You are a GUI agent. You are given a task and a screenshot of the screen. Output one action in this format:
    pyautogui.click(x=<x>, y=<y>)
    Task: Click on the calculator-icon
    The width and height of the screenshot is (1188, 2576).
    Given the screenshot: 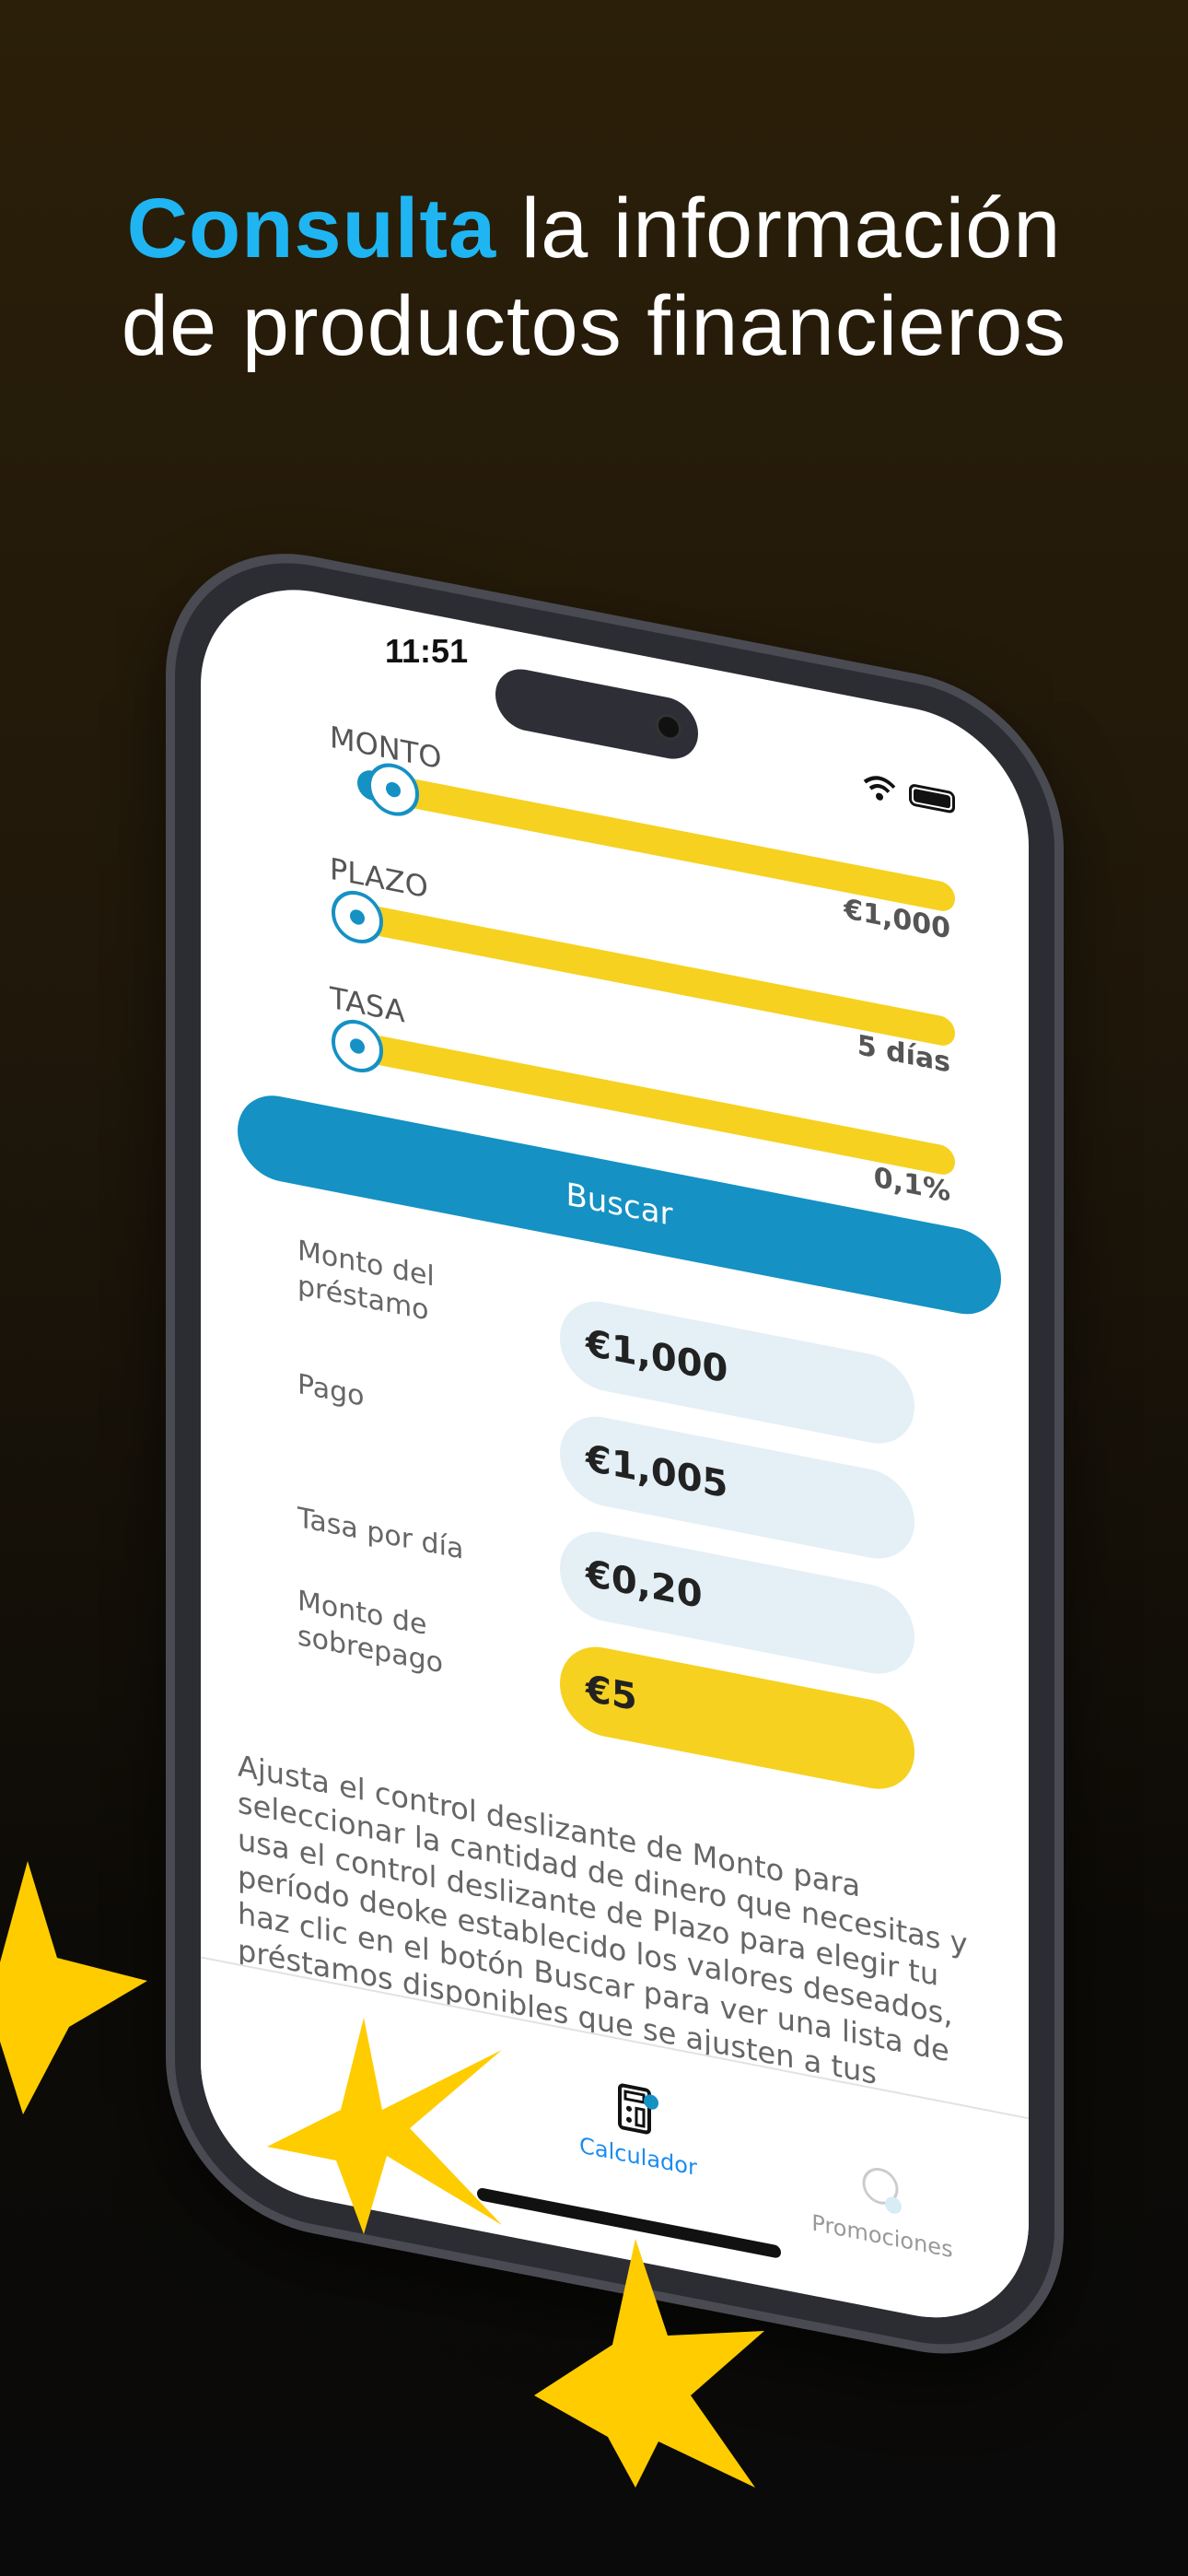 What is the action you would take?
    pyautogui.click(x=638, y=2109)
    